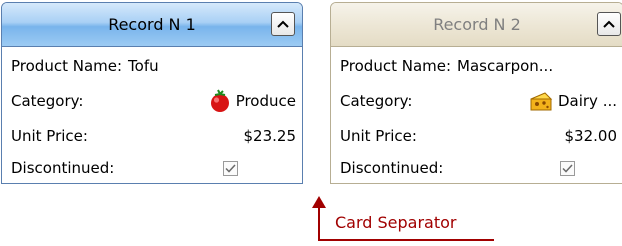 Image resolution: width=622 pixels, height=246 pixels. I want to click on product-name-row: Product Name: Tofu, so click(153, 66).